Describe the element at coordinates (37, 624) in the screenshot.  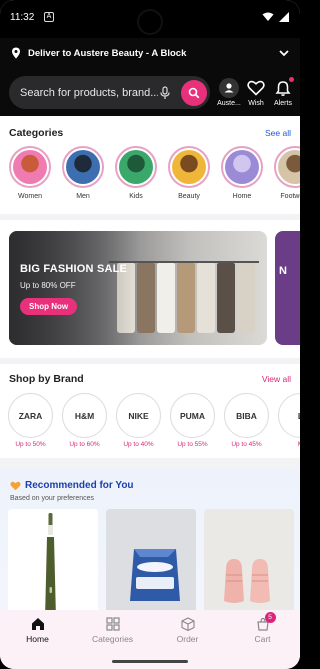
I see `home-icon` at that location.